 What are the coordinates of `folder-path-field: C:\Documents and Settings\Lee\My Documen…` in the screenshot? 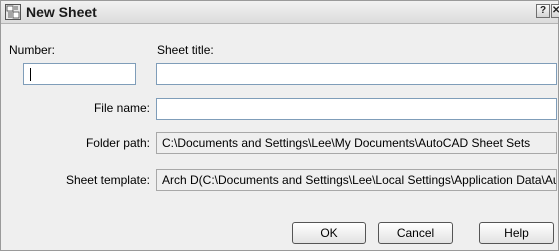 It's located at (356, 143).